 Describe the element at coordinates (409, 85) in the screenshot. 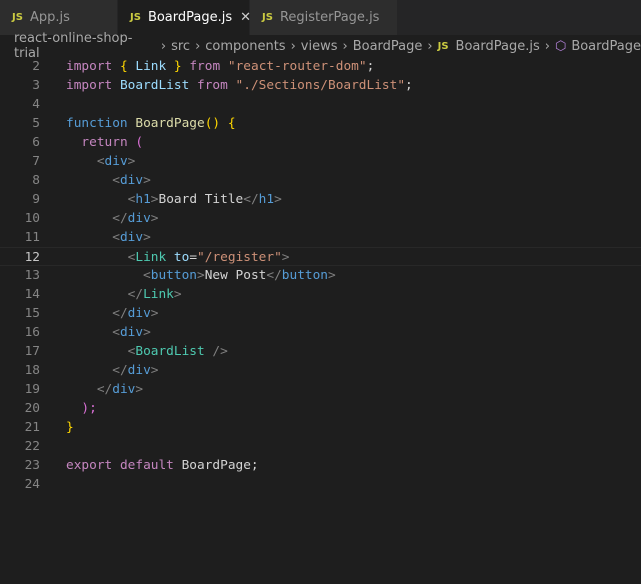

I see `code-token: ;` at that location.